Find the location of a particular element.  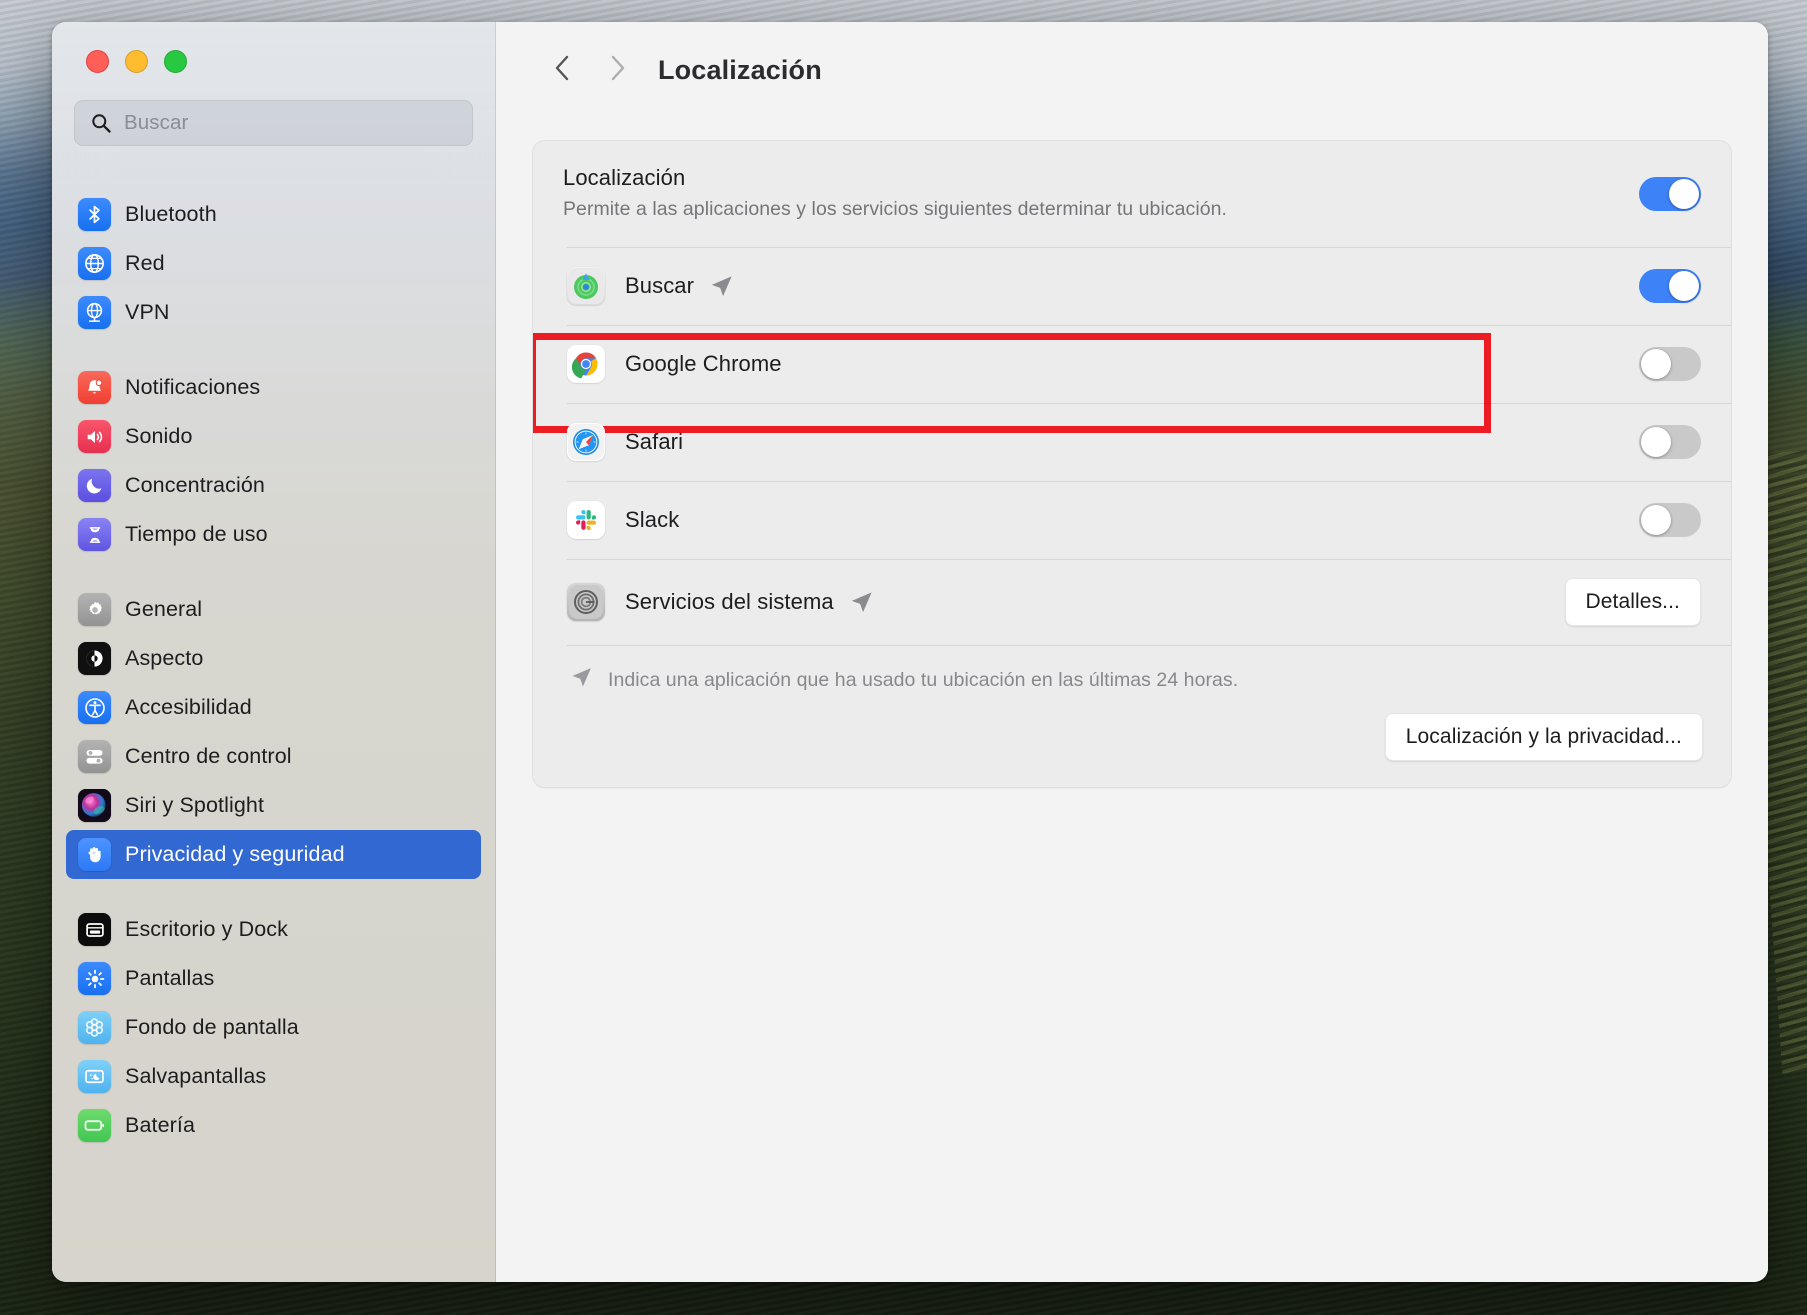

app-toggle-safari is located at coordinates (1670, 442).